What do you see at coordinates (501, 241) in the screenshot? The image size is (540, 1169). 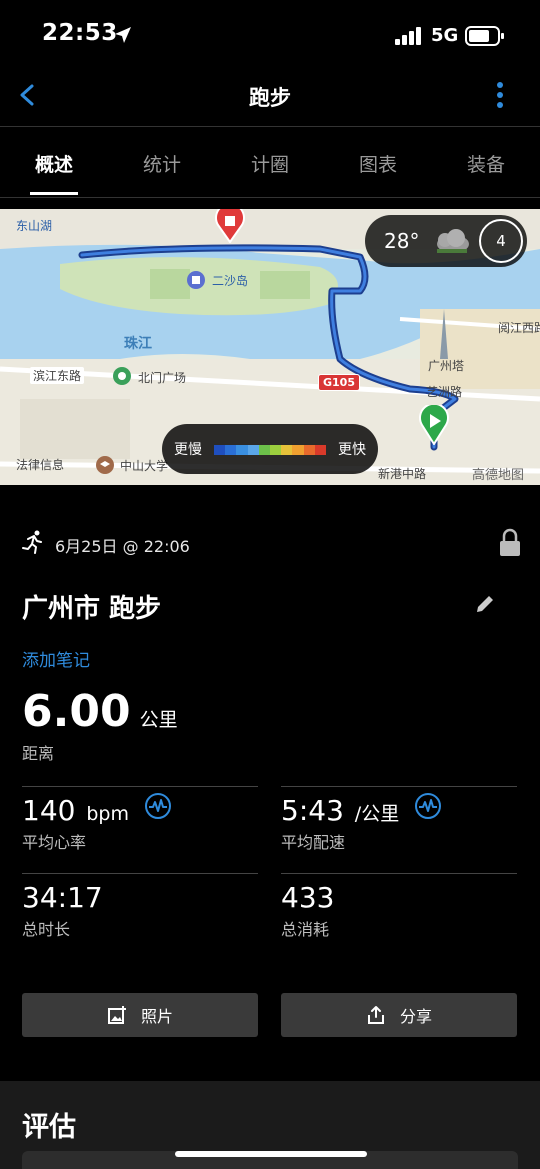 I see `weather-count-badge: 4` at bounding box center [501, 241].